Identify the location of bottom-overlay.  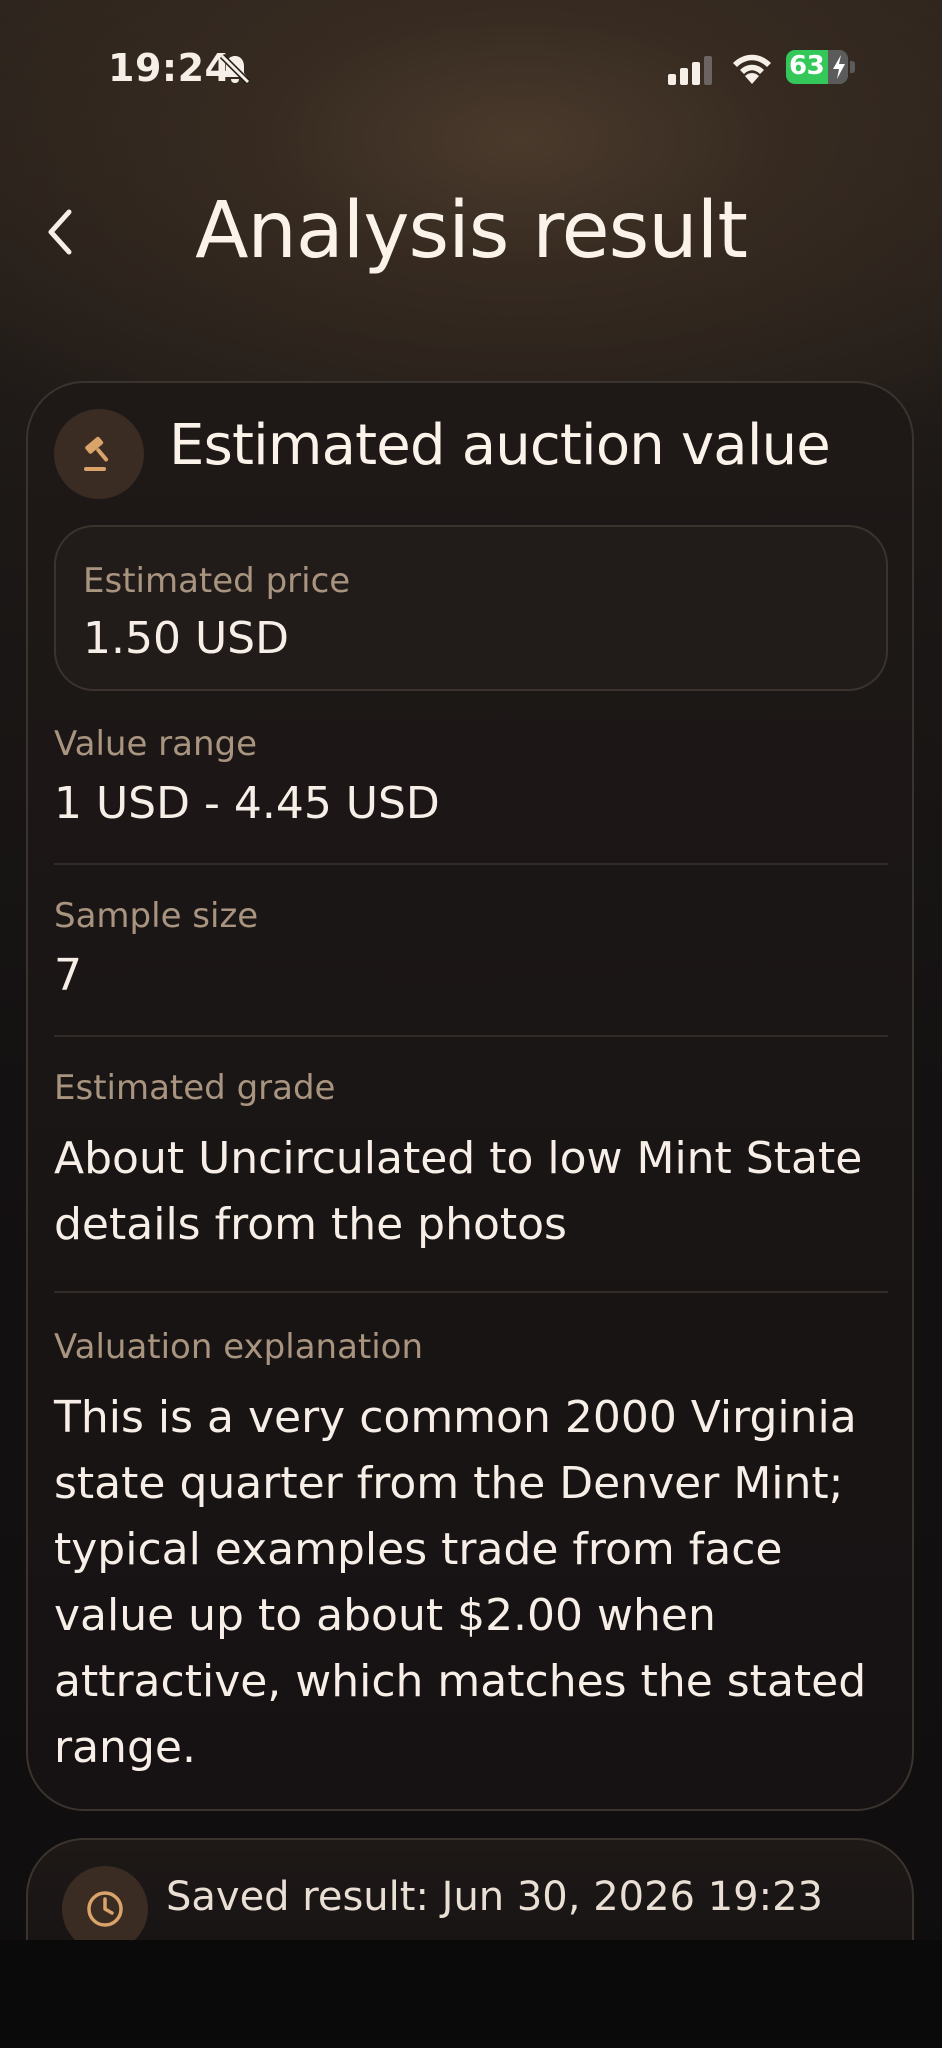
(471, 1994).